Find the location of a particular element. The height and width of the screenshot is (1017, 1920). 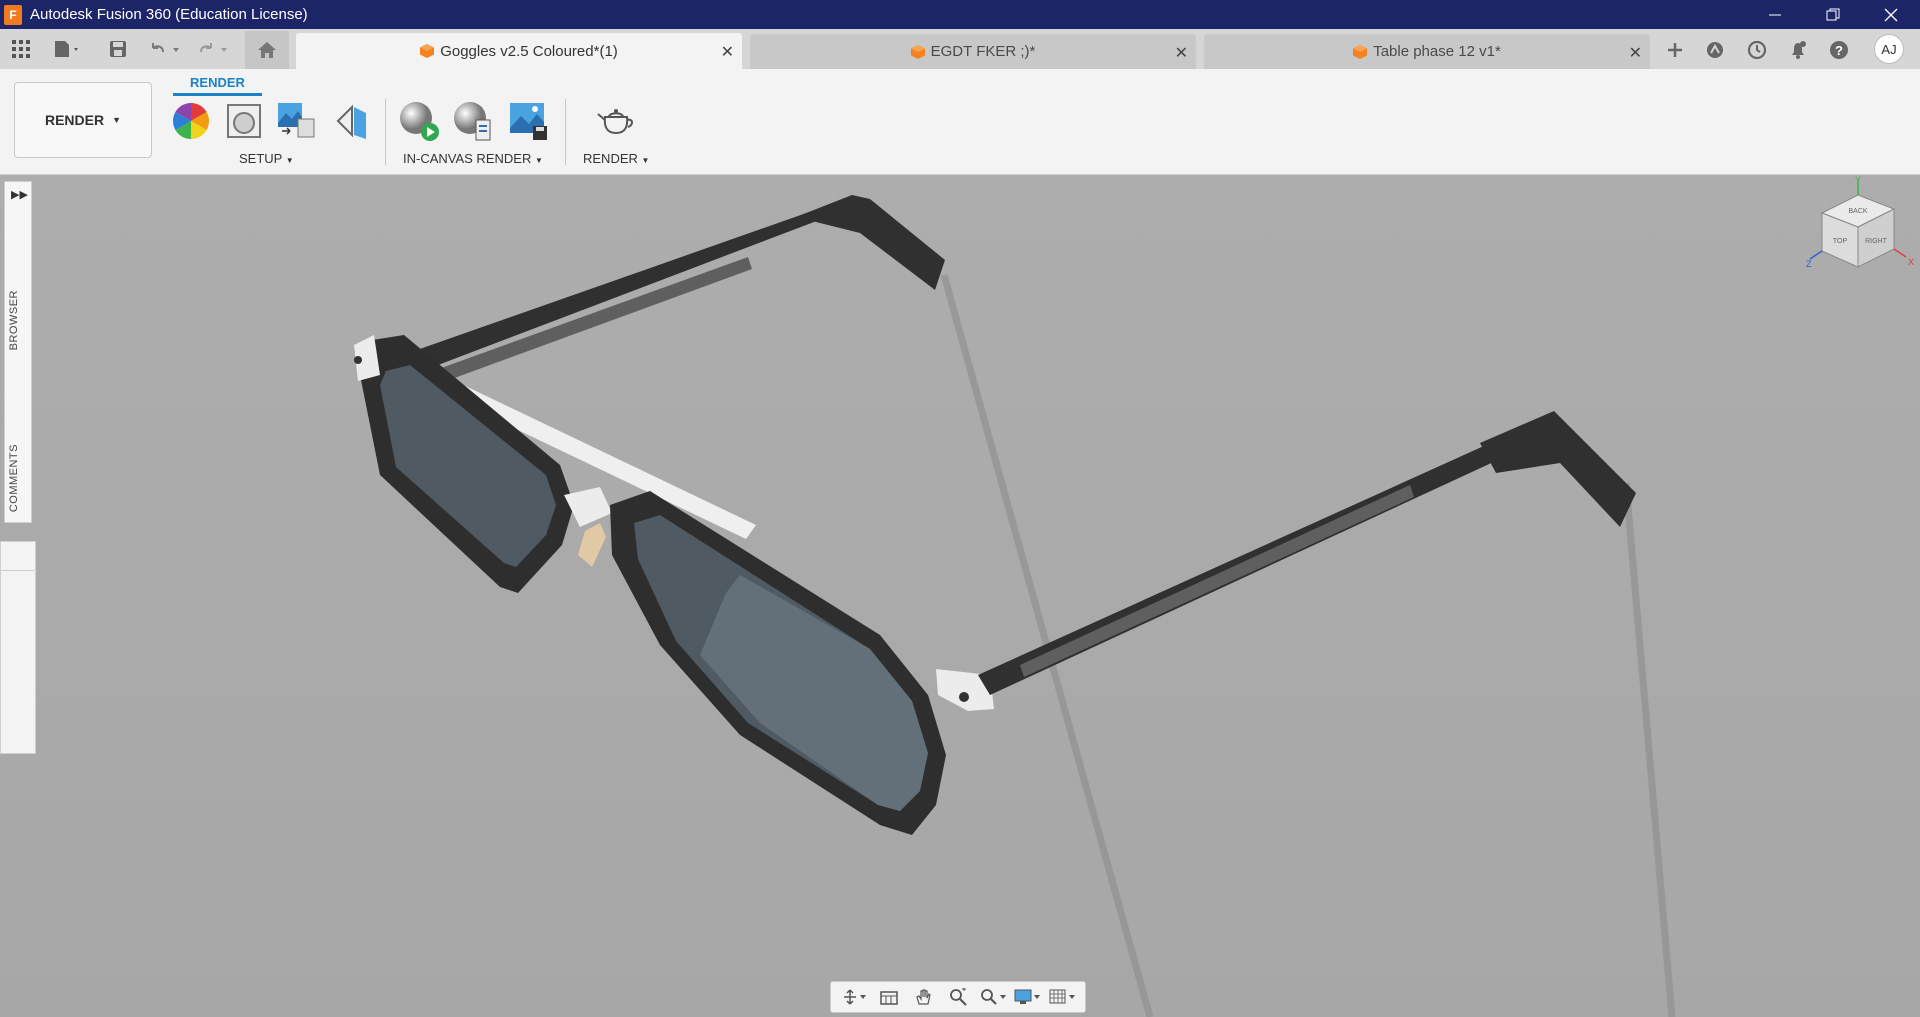

texture-map-icon is located at coordinates (296, 120).